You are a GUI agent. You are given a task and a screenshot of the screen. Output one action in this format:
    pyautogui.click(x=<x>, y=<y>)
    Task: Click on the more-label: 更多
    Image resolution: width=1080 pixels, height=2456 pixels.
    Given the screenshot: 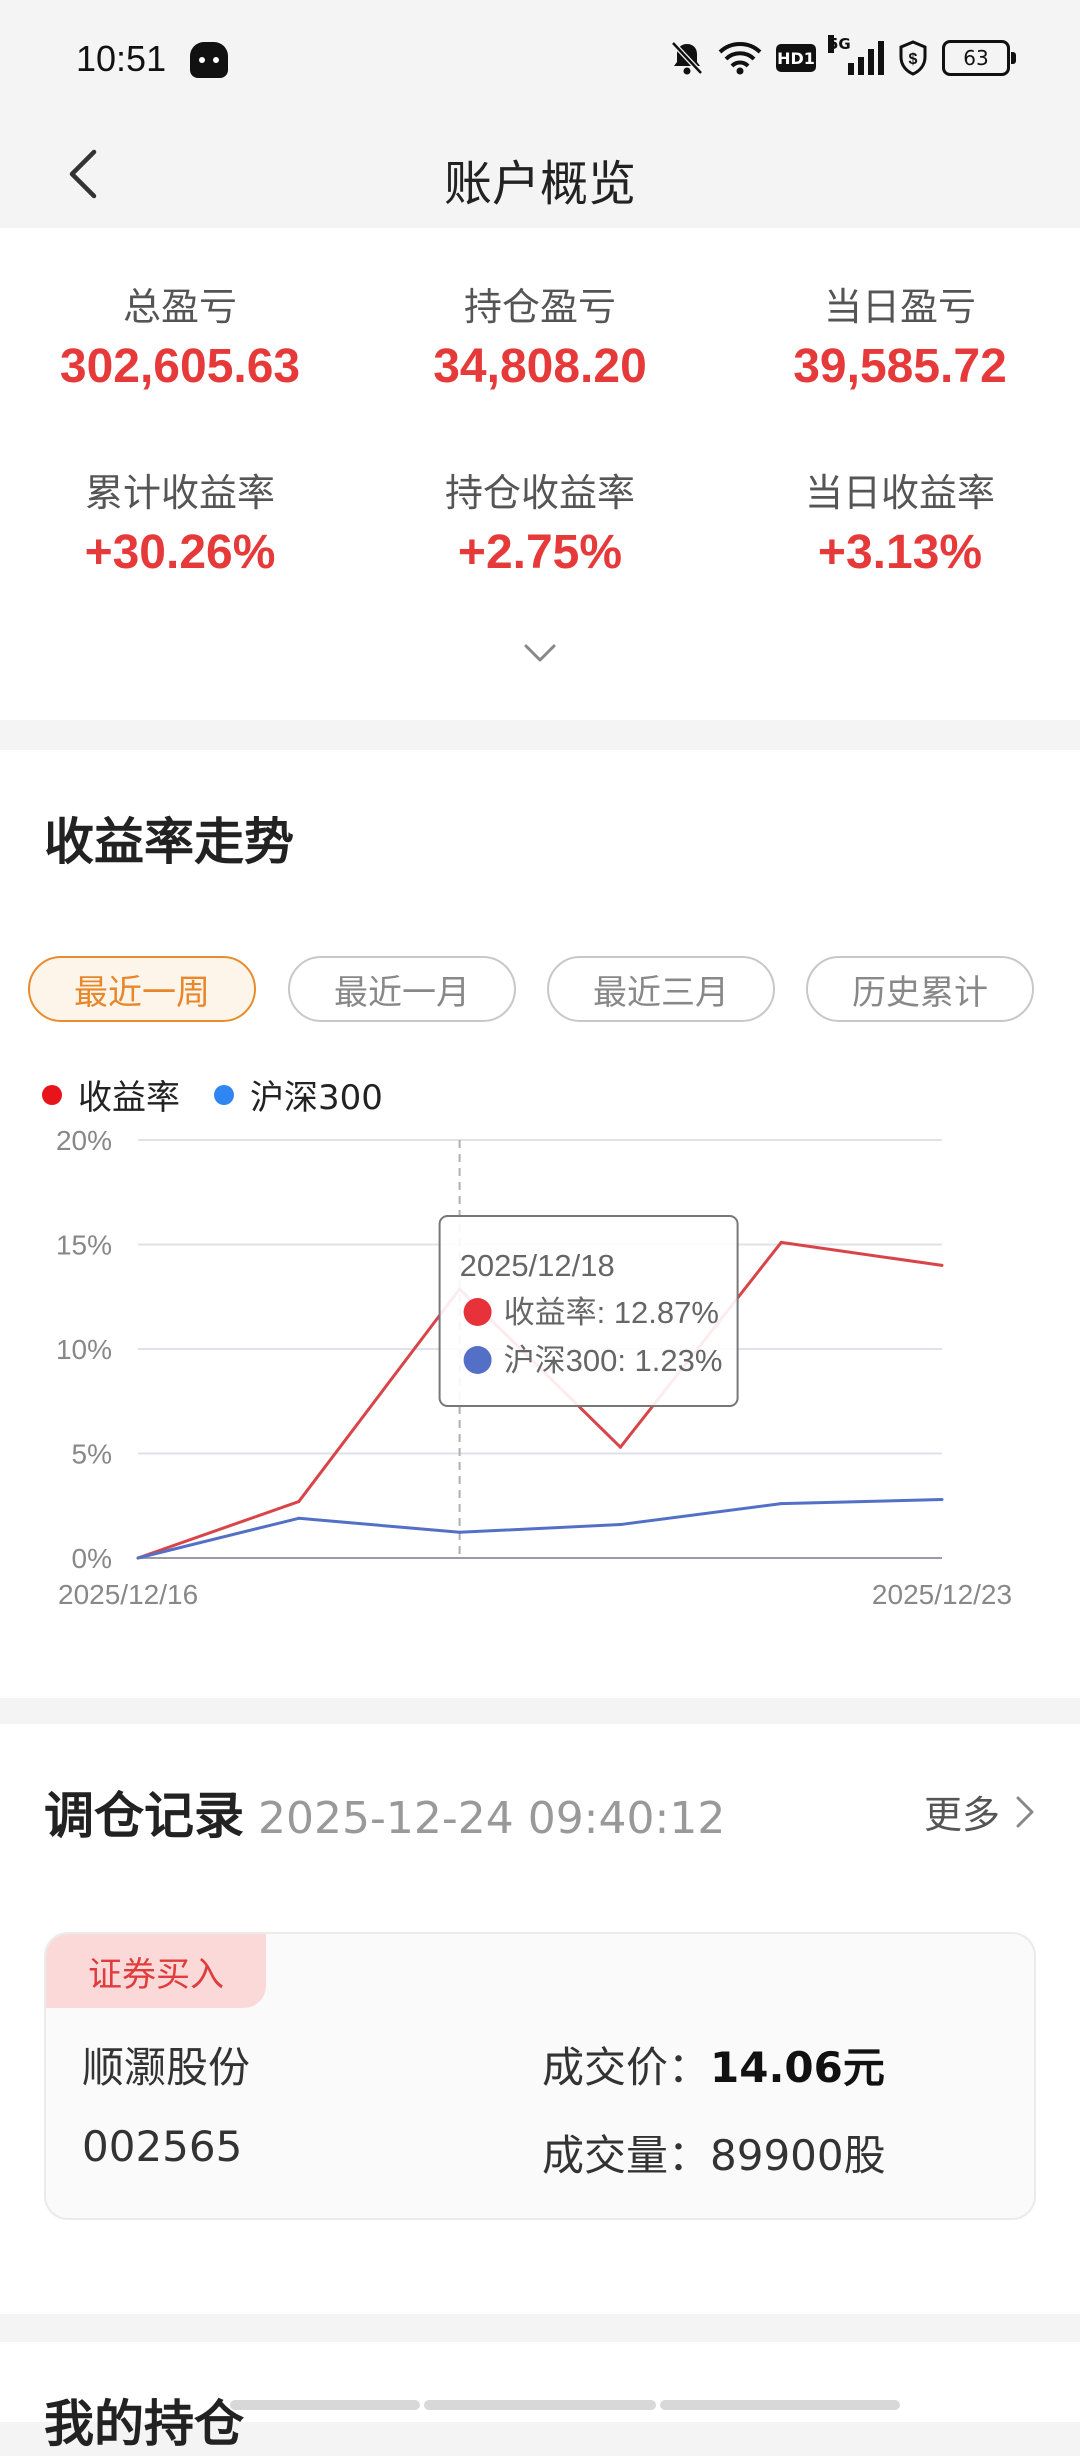 What is the action you would take?
    pyautogui.click(x=961, y=1815)
    